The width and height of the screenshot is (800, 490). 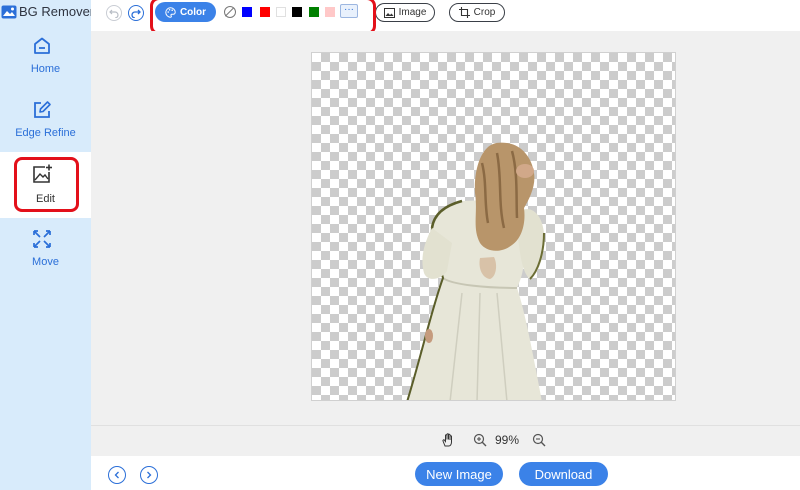 I want to click on chevron-left-icon, so click(x=116, y=475).